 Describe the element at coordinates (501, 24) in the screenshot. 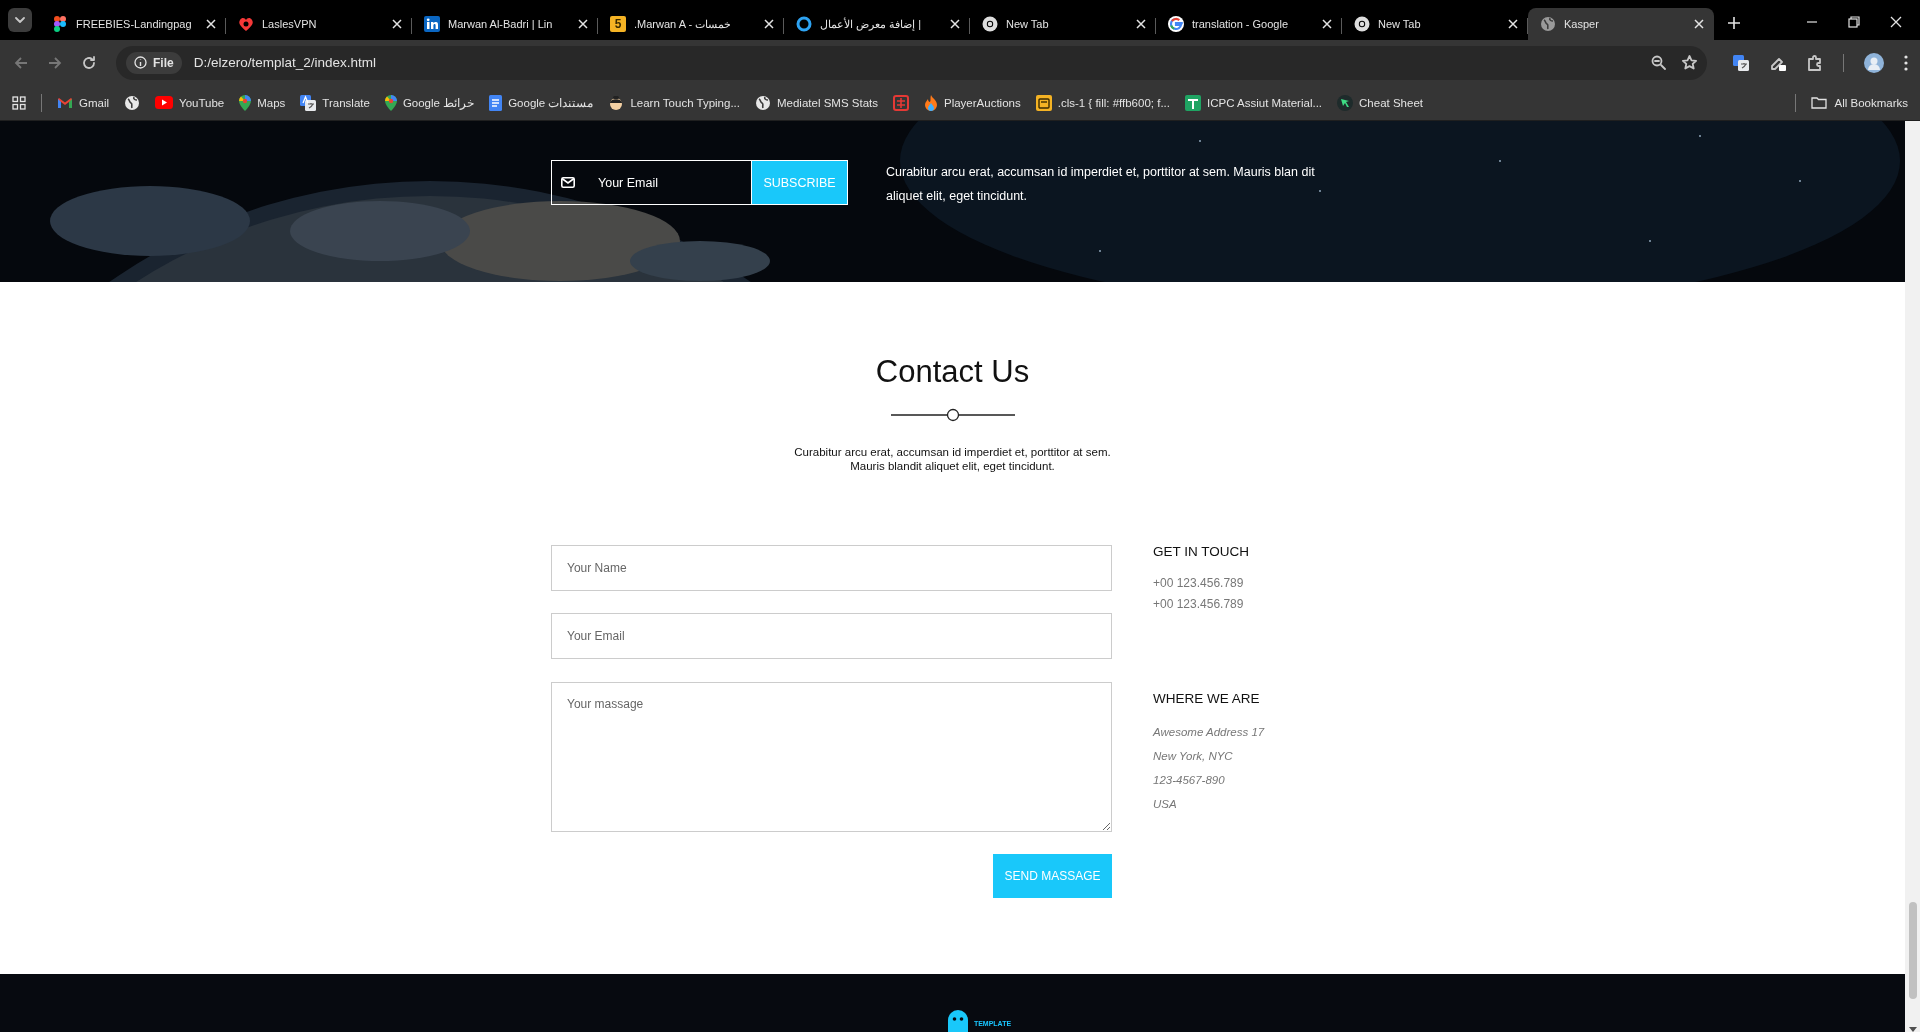

I see `tab-title: Marwan Al-Badri | Lin` at that location.